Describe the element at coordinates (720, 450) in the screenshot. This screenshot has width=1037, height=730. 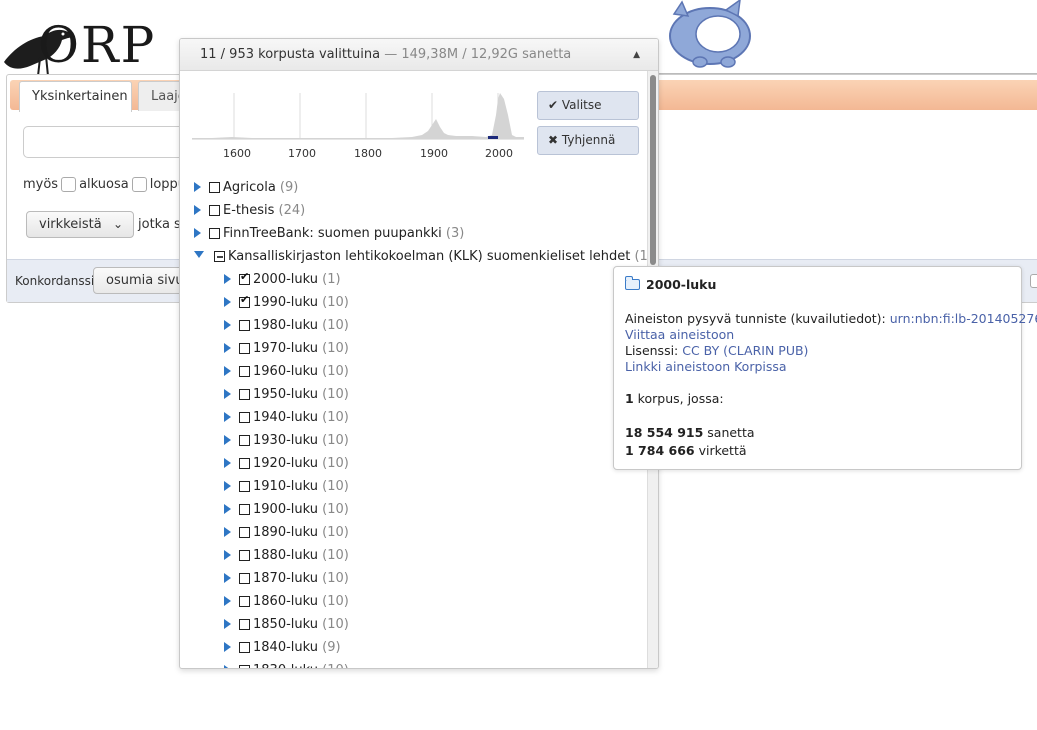
I see `sentences-label: virkettä` at that location.